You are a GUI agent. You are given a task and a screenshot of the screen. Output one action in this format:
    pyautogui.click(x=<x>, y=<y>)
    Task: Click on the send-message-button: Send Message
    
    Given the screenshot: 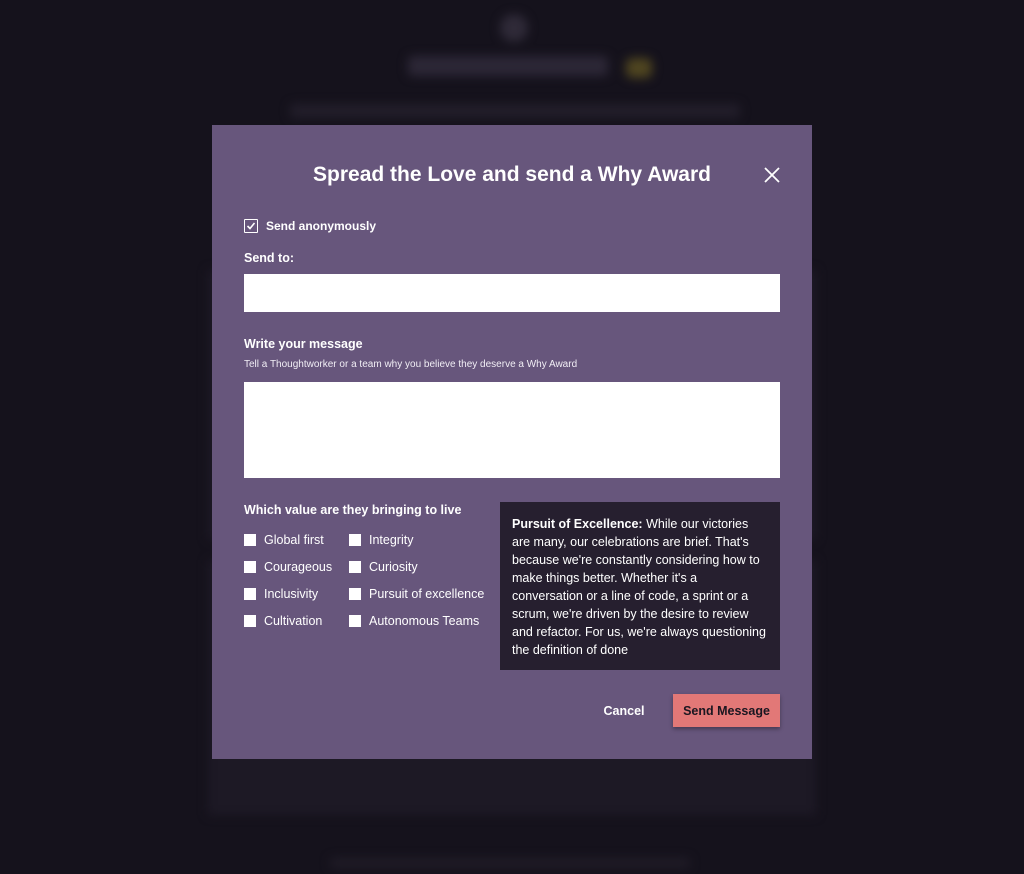 What is the action you would take?
    pyautogui.click(x=726, y=710)
    